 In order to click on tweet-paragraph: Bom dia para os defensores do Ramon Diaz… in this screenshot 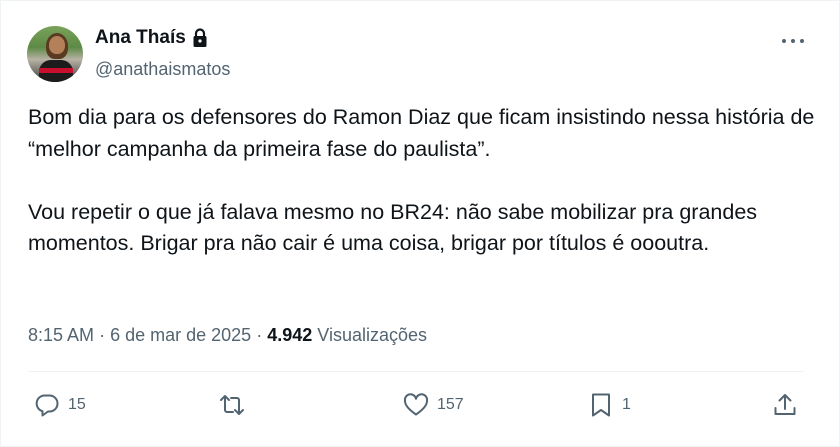, I will do `click(421, 133)`.